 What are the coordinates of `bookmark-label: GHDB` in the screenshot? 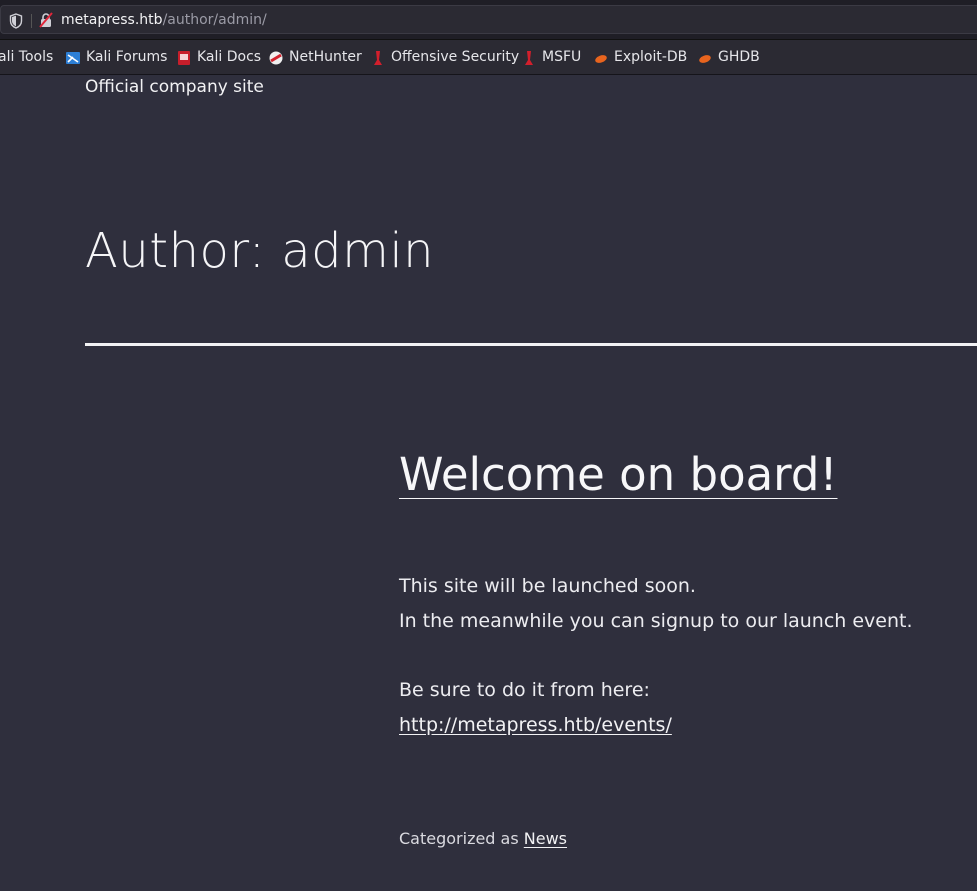 It's located at (739, 57).